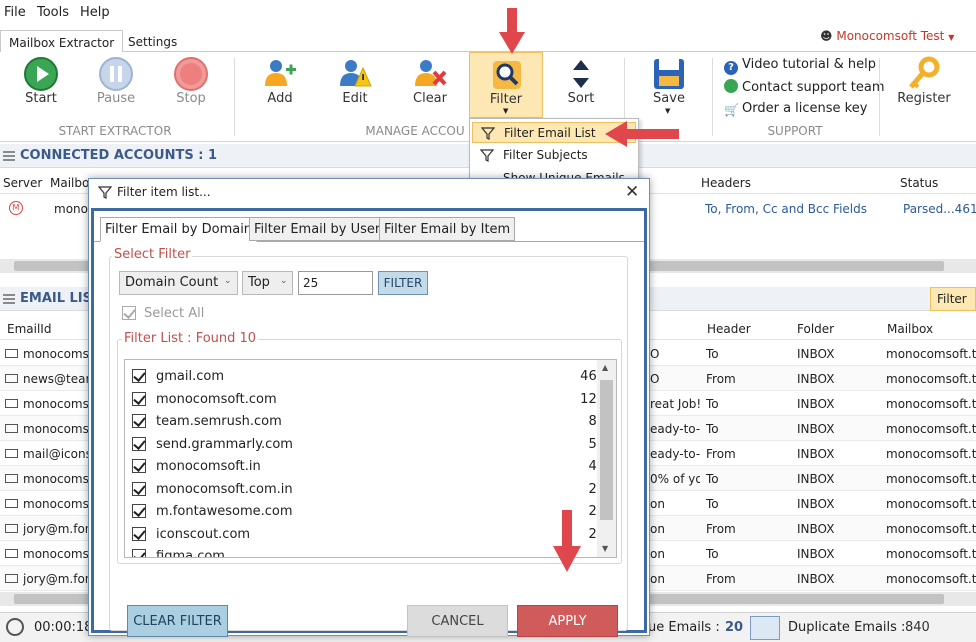 The width and height of the screenshot is (976, 642). What do you see at coordinates (365, 490) in the screenshot?
I see `list-item: monocomsoft.com.in27` at bounding box center [365, 490].